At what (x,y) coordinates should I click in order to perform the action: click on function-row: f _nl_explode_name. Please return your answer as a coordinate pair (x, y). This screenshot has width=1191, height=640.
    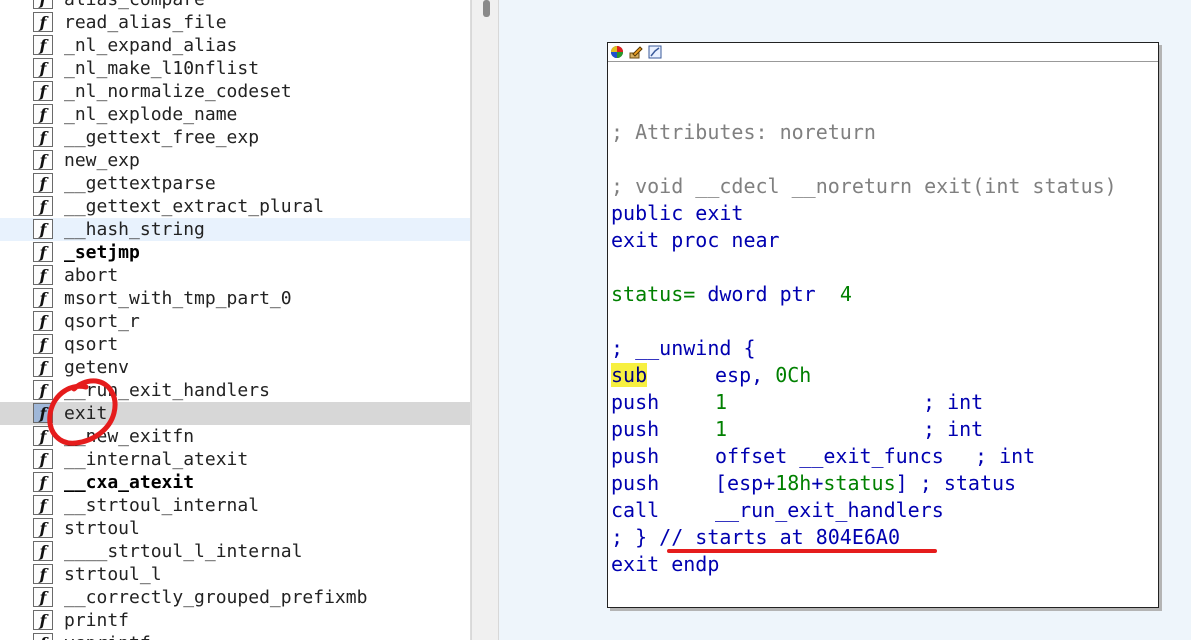
    Looking at the image, I should click on (235, 114).